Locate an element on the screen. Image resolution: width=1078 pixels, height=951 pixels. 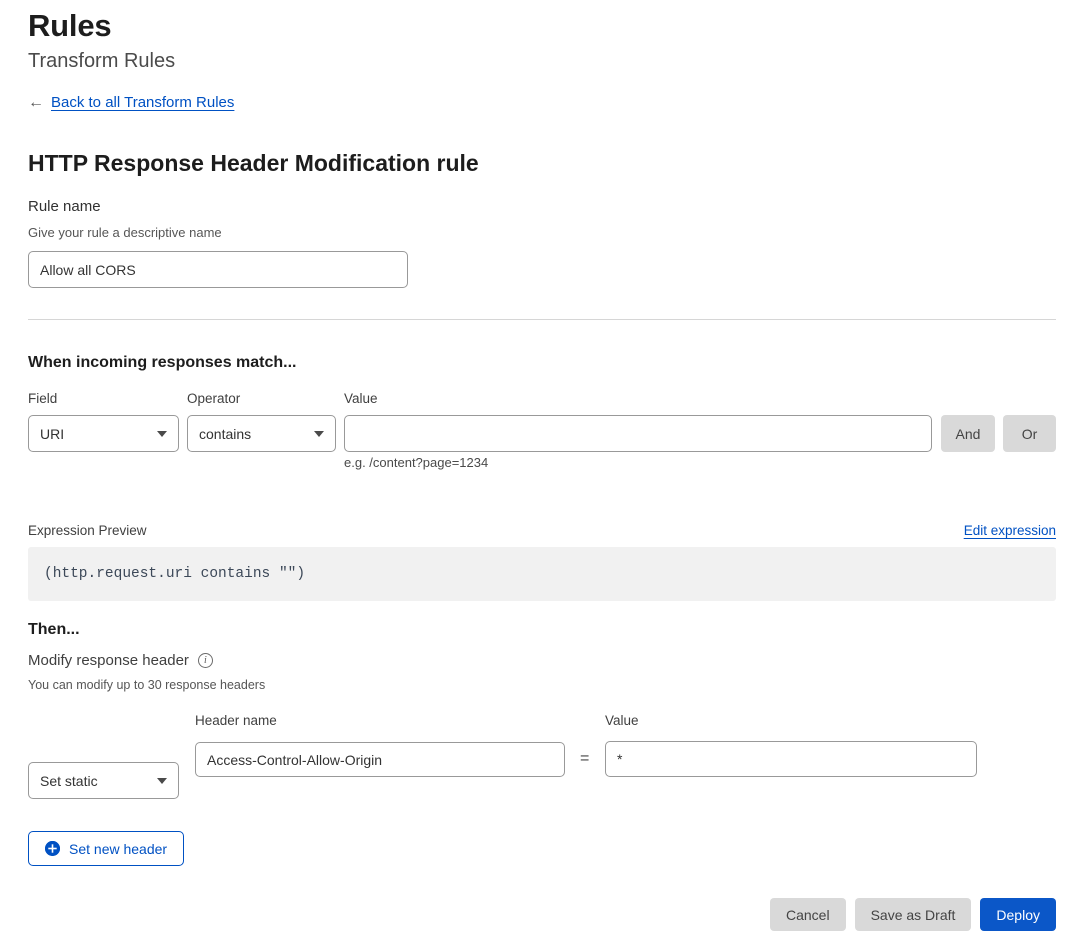
and-button: And is located at coordinates (968, 433).